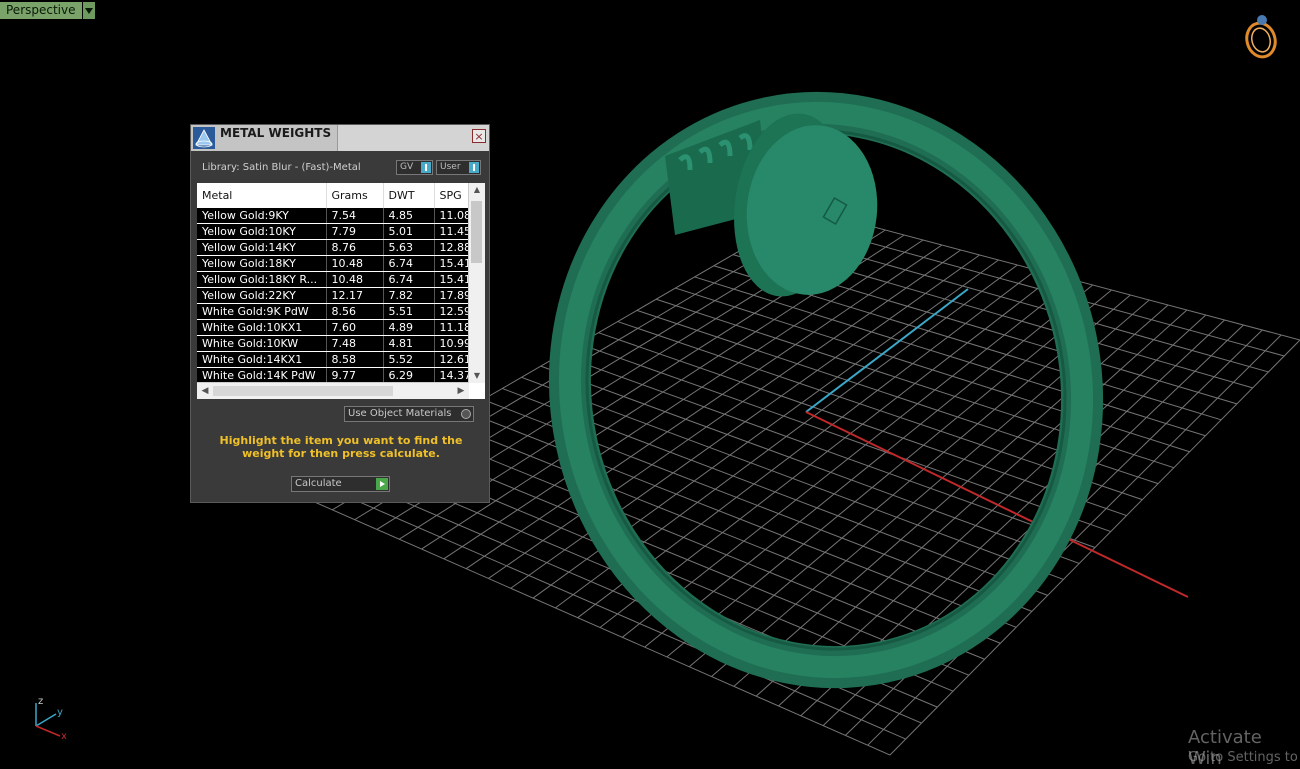  Describe the element at coordinates (281, 167) in the screenshot. I see `library-label: Library: Satin Blur - (Fast)-Metal` at that location.